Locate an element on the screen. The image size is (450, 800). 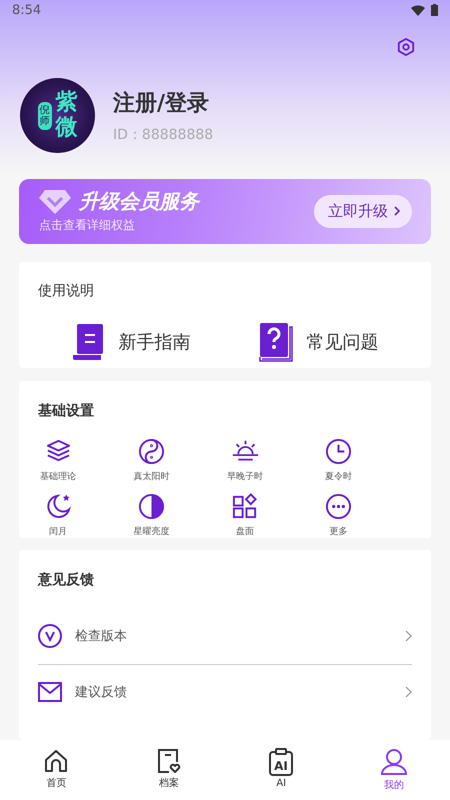
more-icon is located at coordinates (338, 506).